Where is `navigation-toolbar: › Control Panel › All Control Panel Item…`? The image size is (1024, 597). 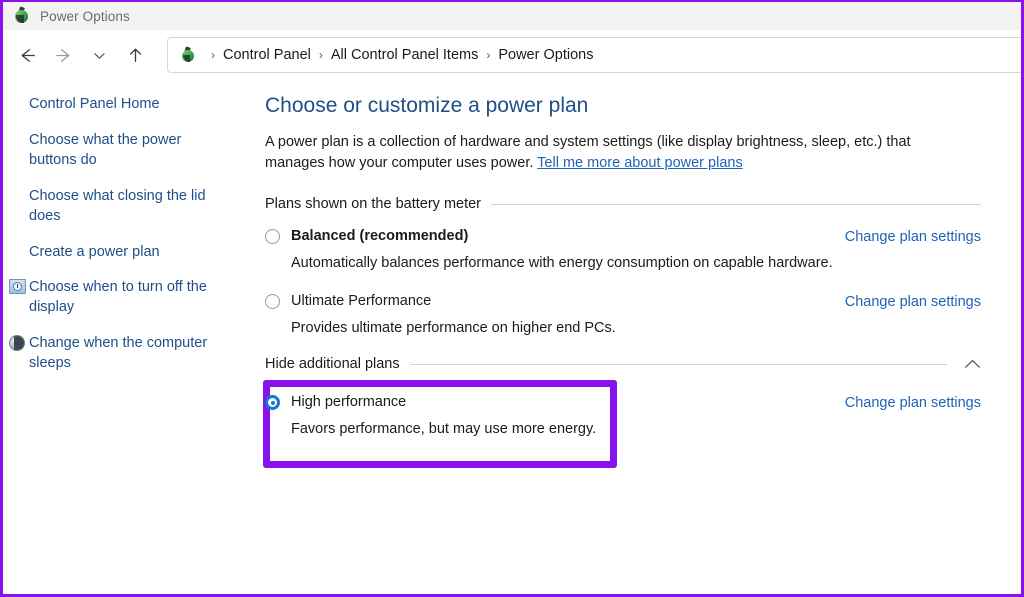
navigation-toolbar: › Control Panel › All Control Panel Item… is located at coordinates (512, 55).